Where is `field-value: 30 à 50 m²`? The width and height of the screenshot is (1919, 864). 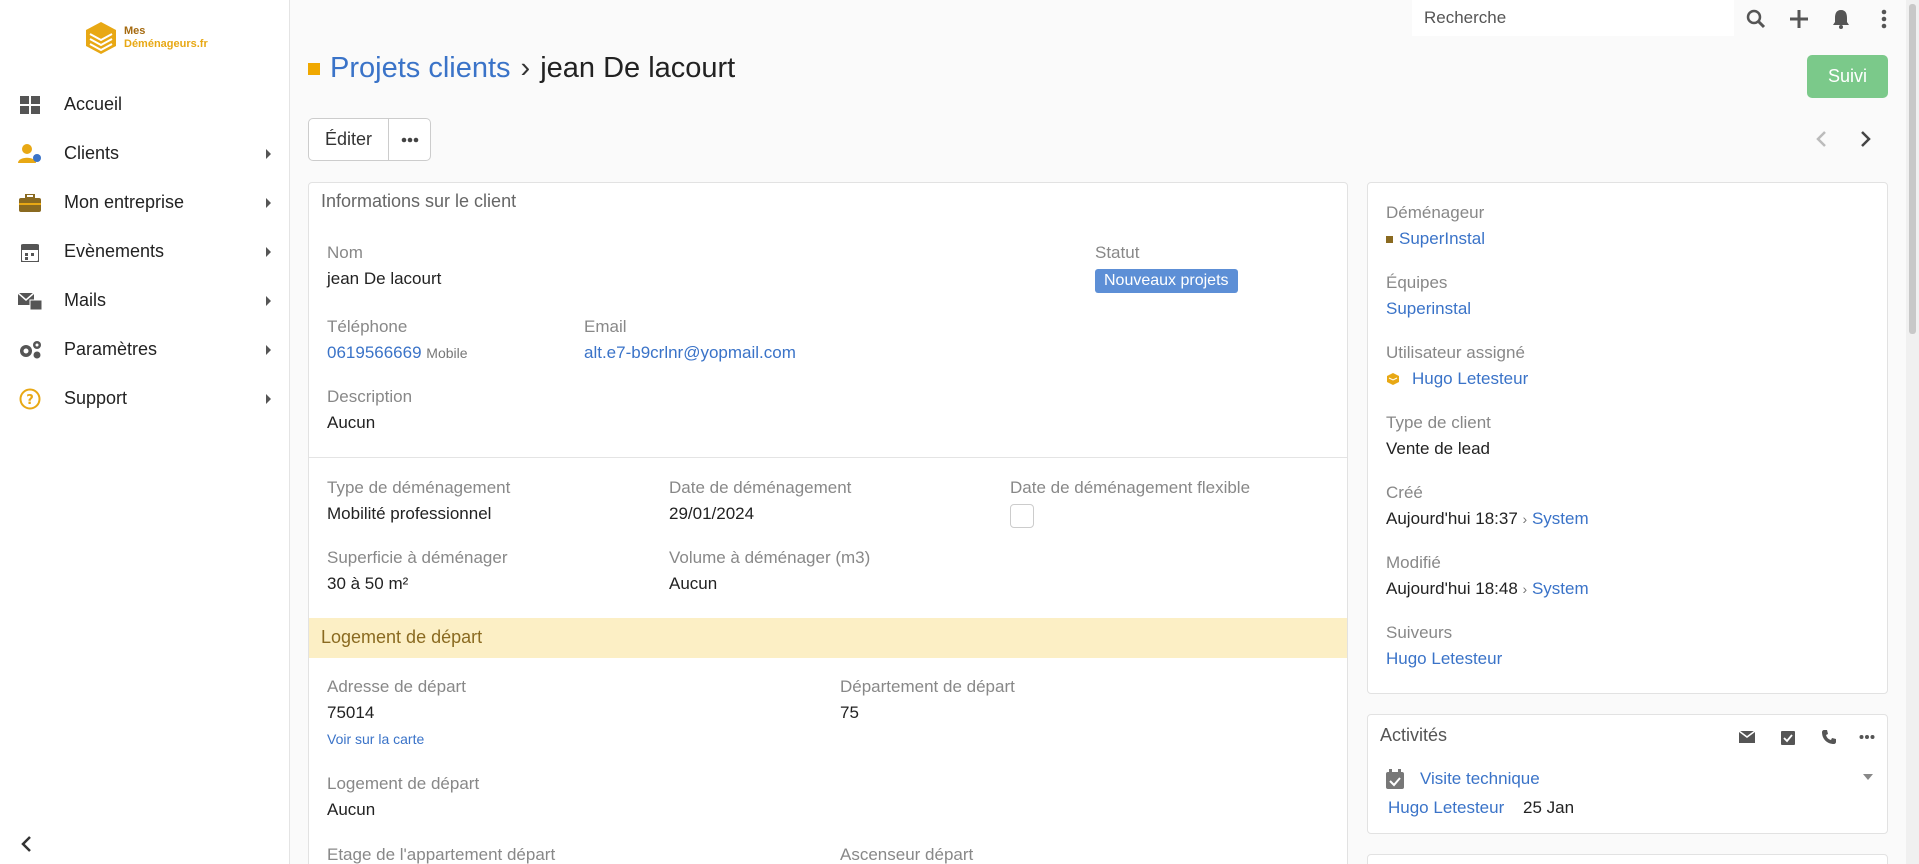
field-value: 30 à 50 m² is located at coordinates (368, 583).